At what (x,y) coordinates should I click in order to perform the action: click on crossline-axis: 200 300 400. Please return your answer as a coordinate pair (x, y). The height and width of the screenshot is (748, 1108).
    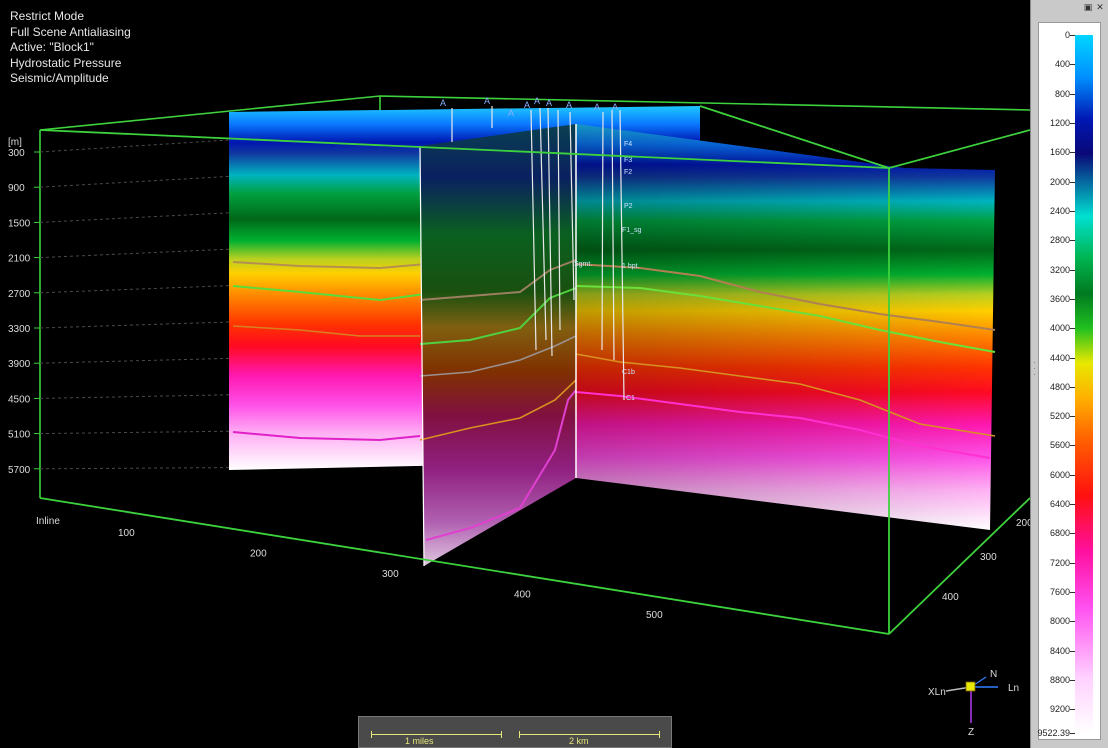
    Looking at the image, I should click on (986, 560).